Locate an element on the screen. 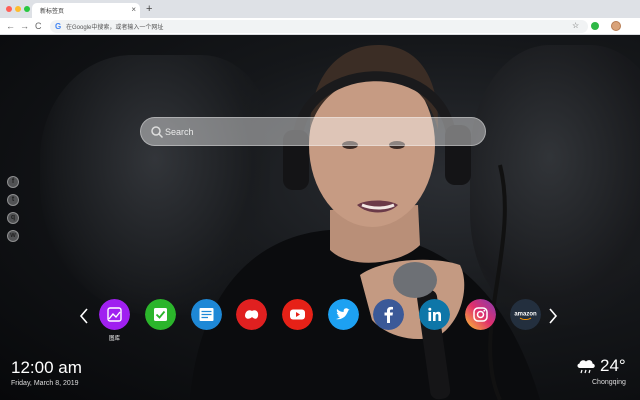  linkedin-app is located at coordinates (434, 314).